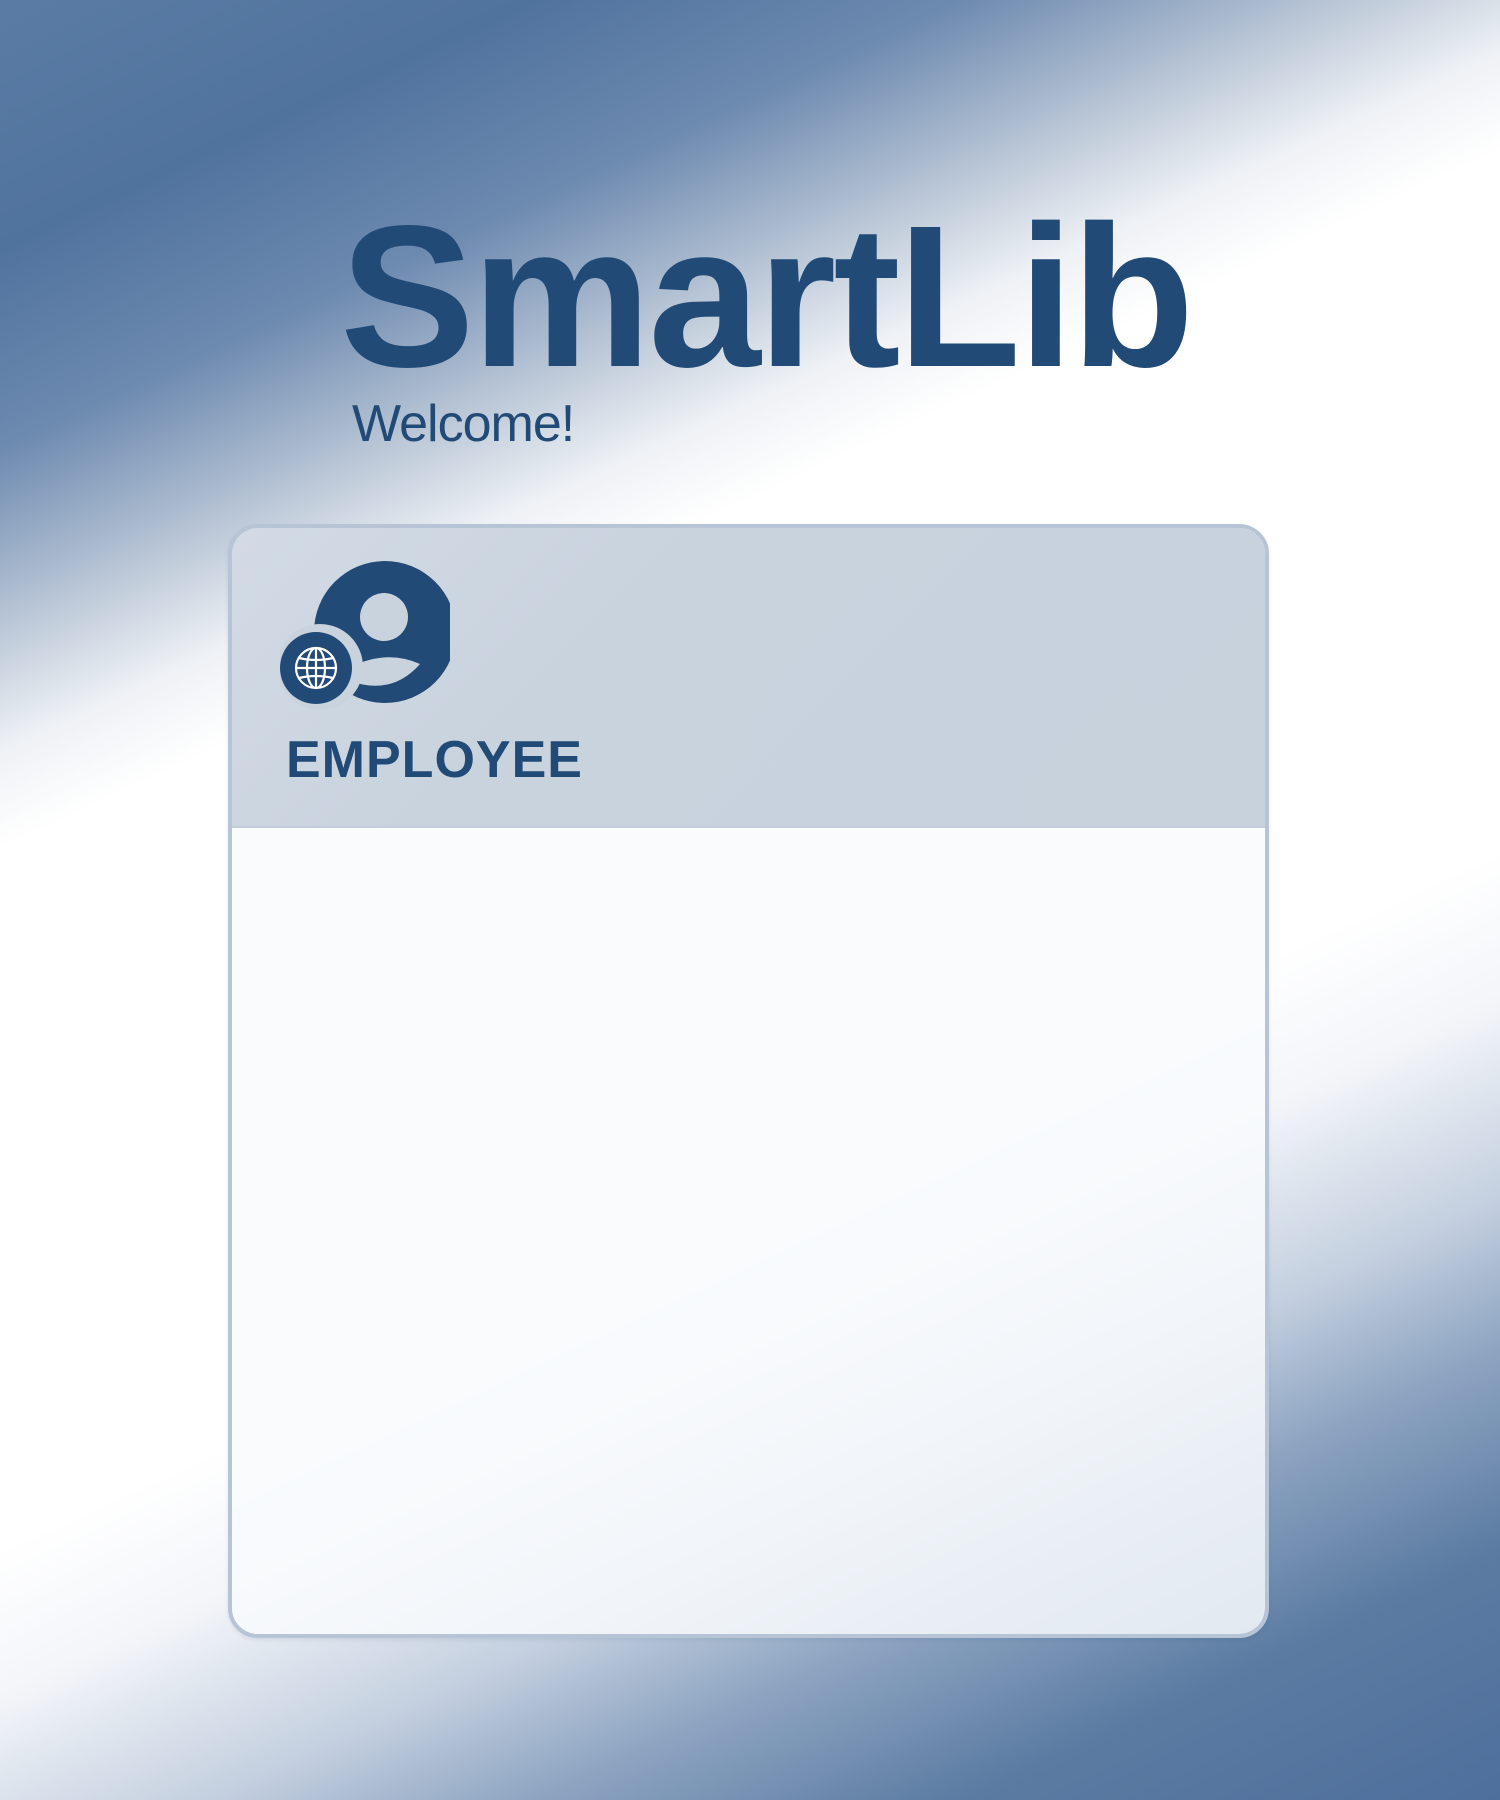  Describe the element at coordinates (463, 424) in the screenshot. I see `welcome-message: Welcome!` at that location.